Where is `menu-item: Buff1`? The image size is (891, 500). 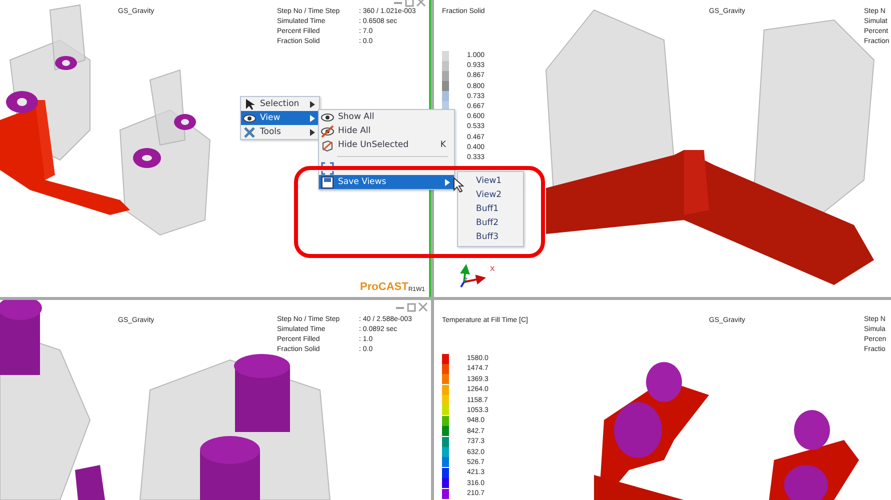
menu-item: Buff1 is located at coordinates (490, 209).